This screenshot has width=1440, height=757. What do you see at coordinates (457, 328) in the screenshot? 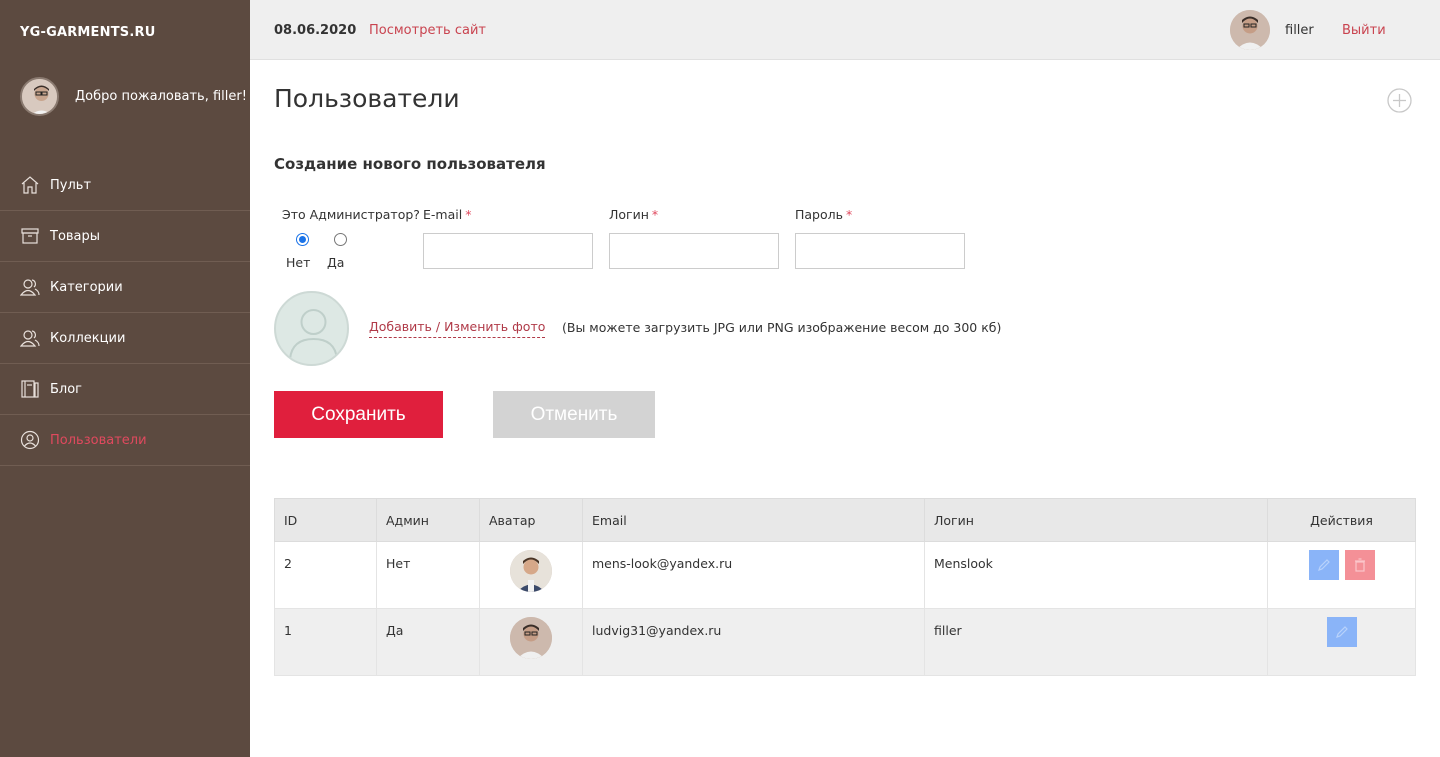
I see `change-photo-link: Добавить / Изменить фото` at bounding box center [457, 328].